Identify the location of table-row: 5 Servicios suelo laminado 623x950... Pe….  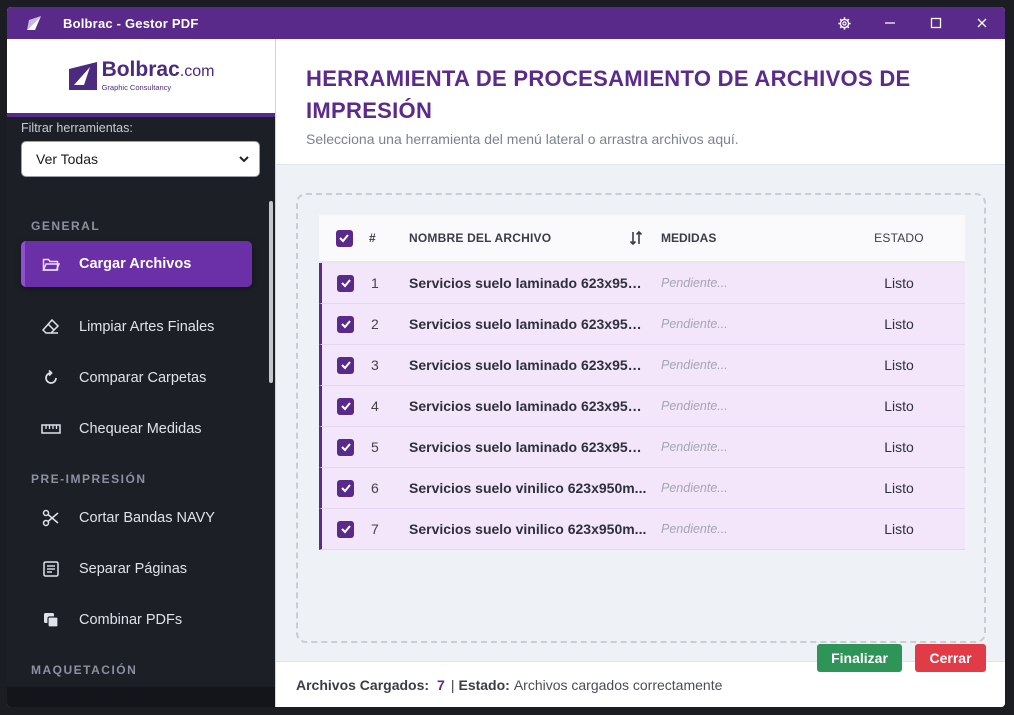
(642, 447).